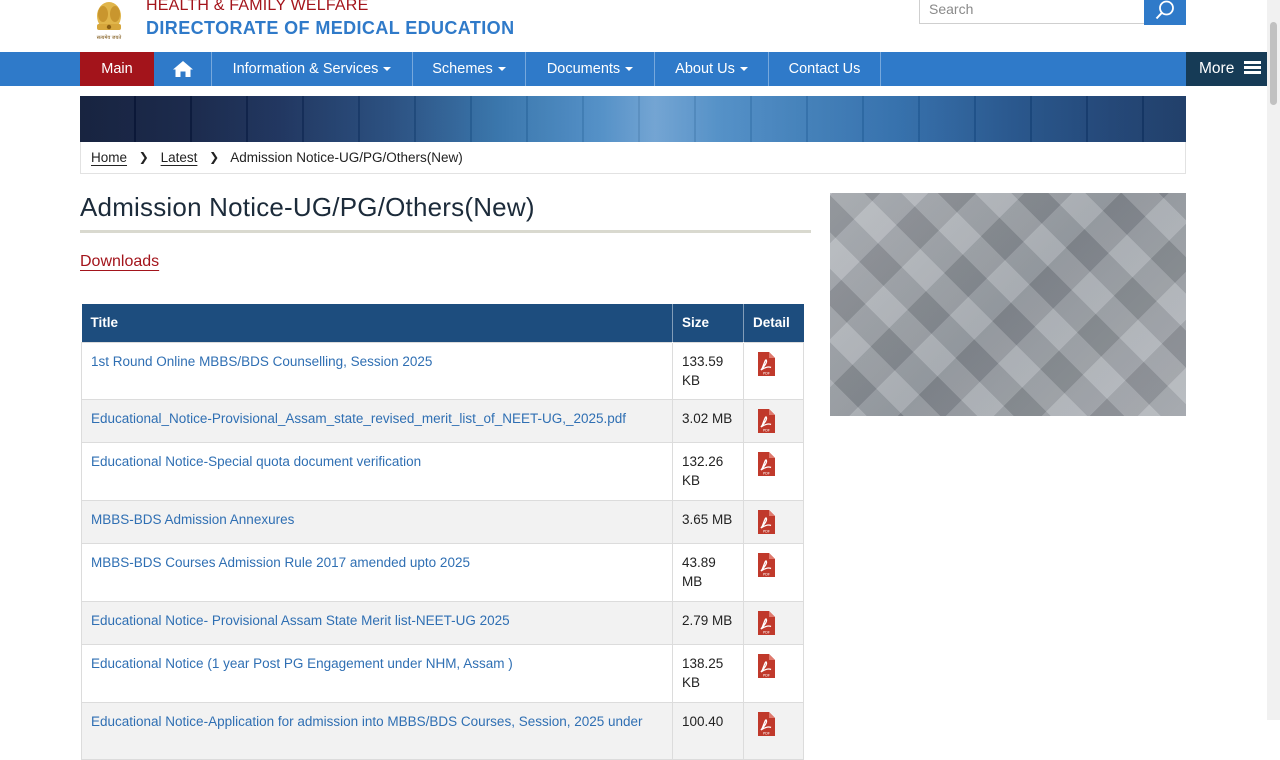 The image size is (1280, 760). What do you see at coordinates (307, 207) in the screenshot?
I see `page-title: Admission Notice-UG/PG/Others(New)` at bounding box center [307, 207].